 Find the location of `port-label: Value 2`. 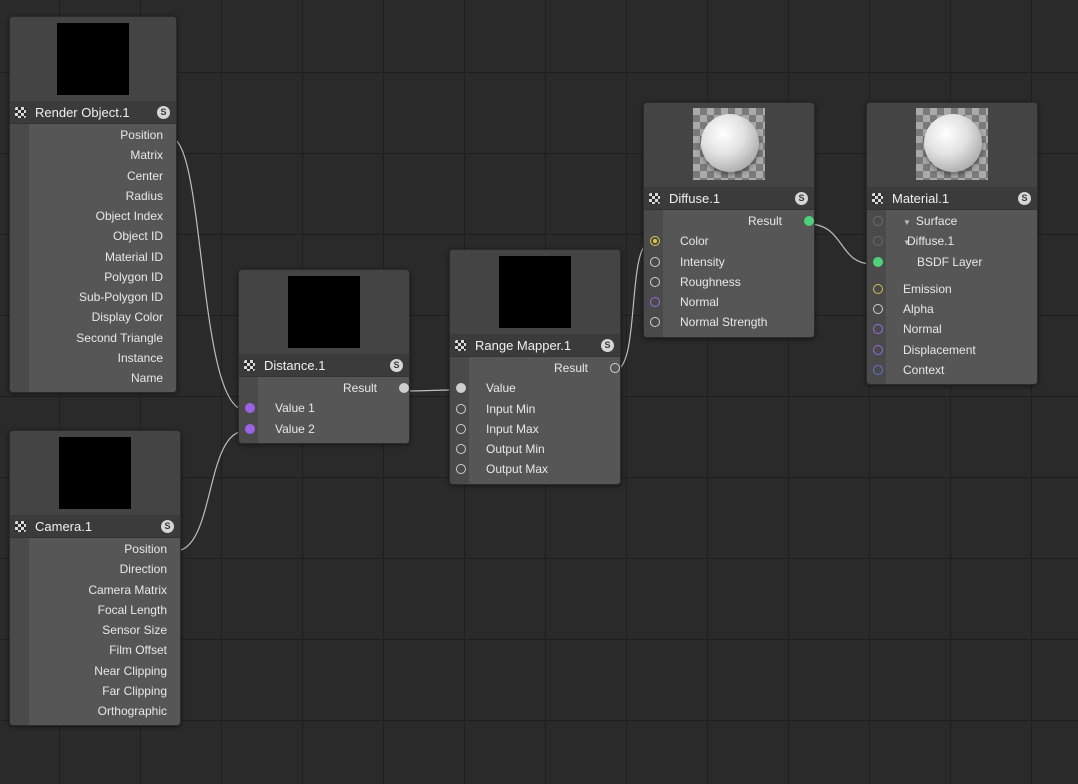

port-label: Value 2 is located at coordinates (295, 428).